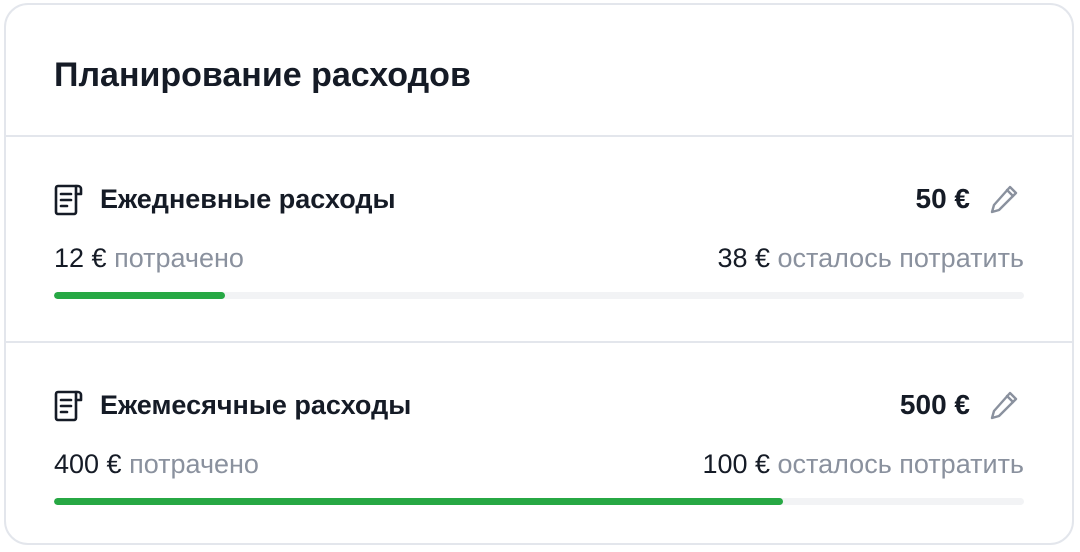 This screenshot has width=1080, height=552. What do you see at coordinates (248, 198) in the screenshot?
I see `section-title: Ежедневные расходы` at bounding box center [248, 198].